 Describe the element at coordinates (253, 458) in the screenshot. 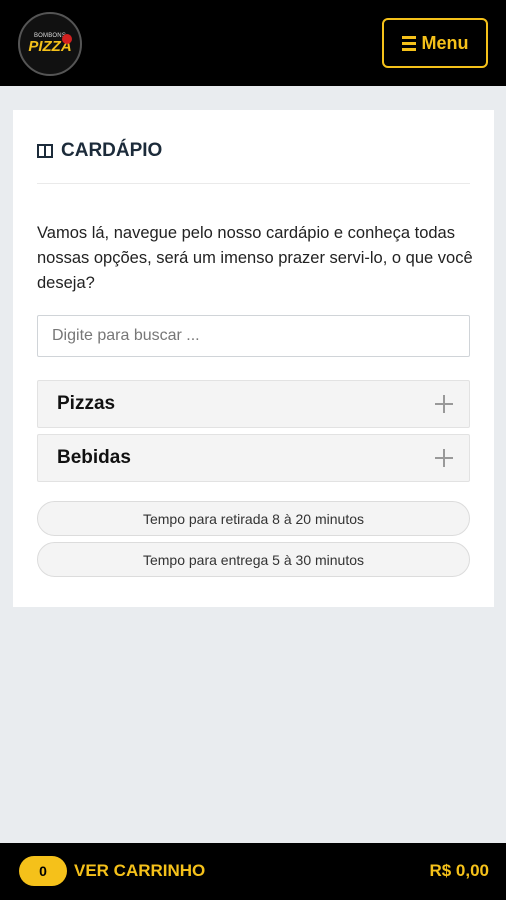

I see `category-bebidas: Bebidas` at that location.